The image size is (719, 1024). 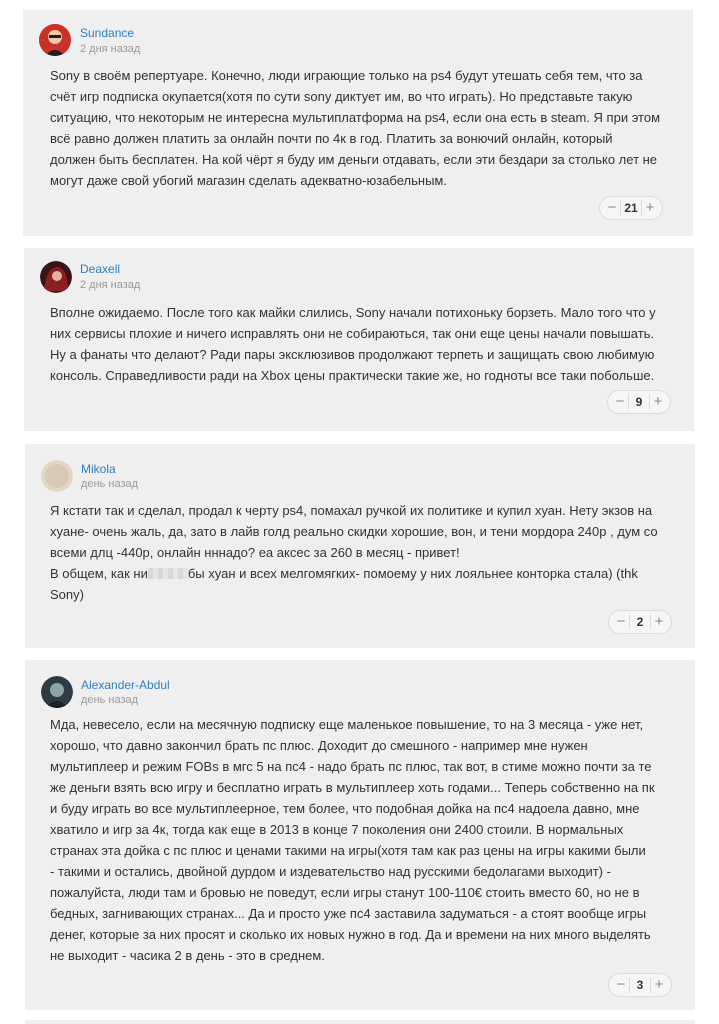 I want to click on vote-control: − 9 +, so click(x=639, y=402).